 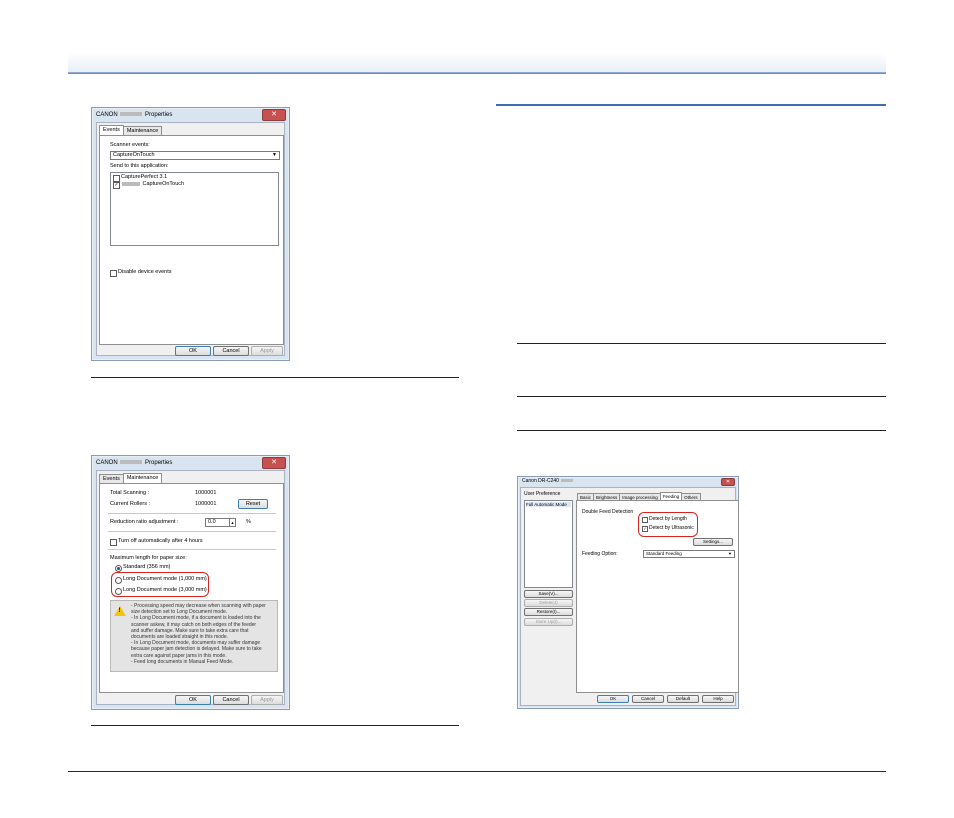 I want to click on scanner-events-select: CaptureOnTouch ▼, so click(x=195, y=155).